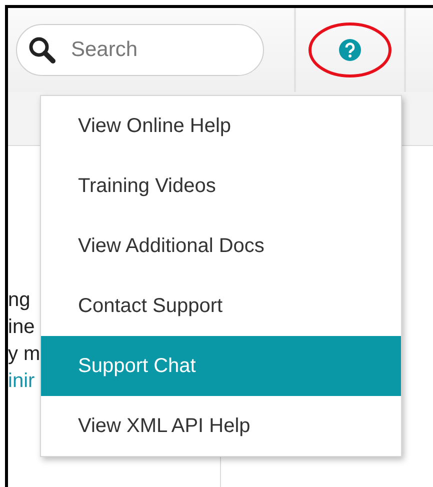 Image resolution: width=433 pixels, height=487 pixels. What do you see at coordinates (19, 300) in the screenshot?
I see `partial-text: ng` at bounding box center [19, 300].